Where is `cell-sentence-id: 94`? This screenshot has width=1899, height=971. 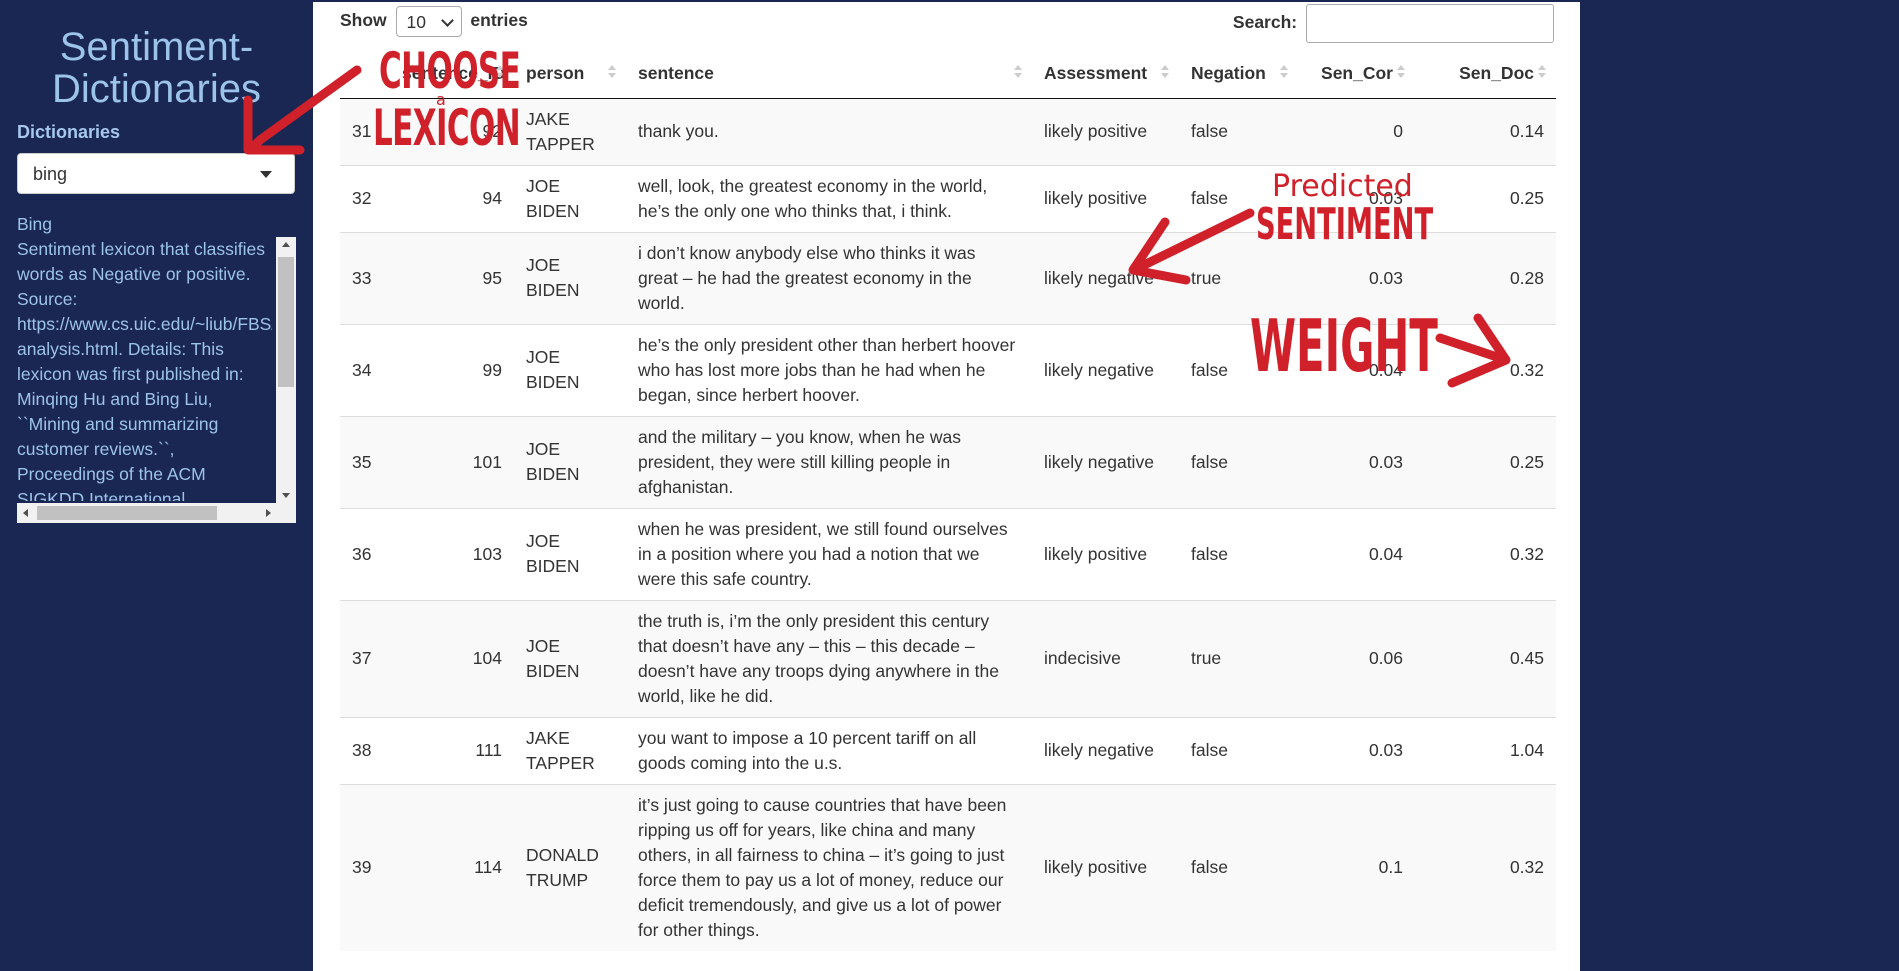
cell-sentence-id: 94 is located at coordinates (452, 198).